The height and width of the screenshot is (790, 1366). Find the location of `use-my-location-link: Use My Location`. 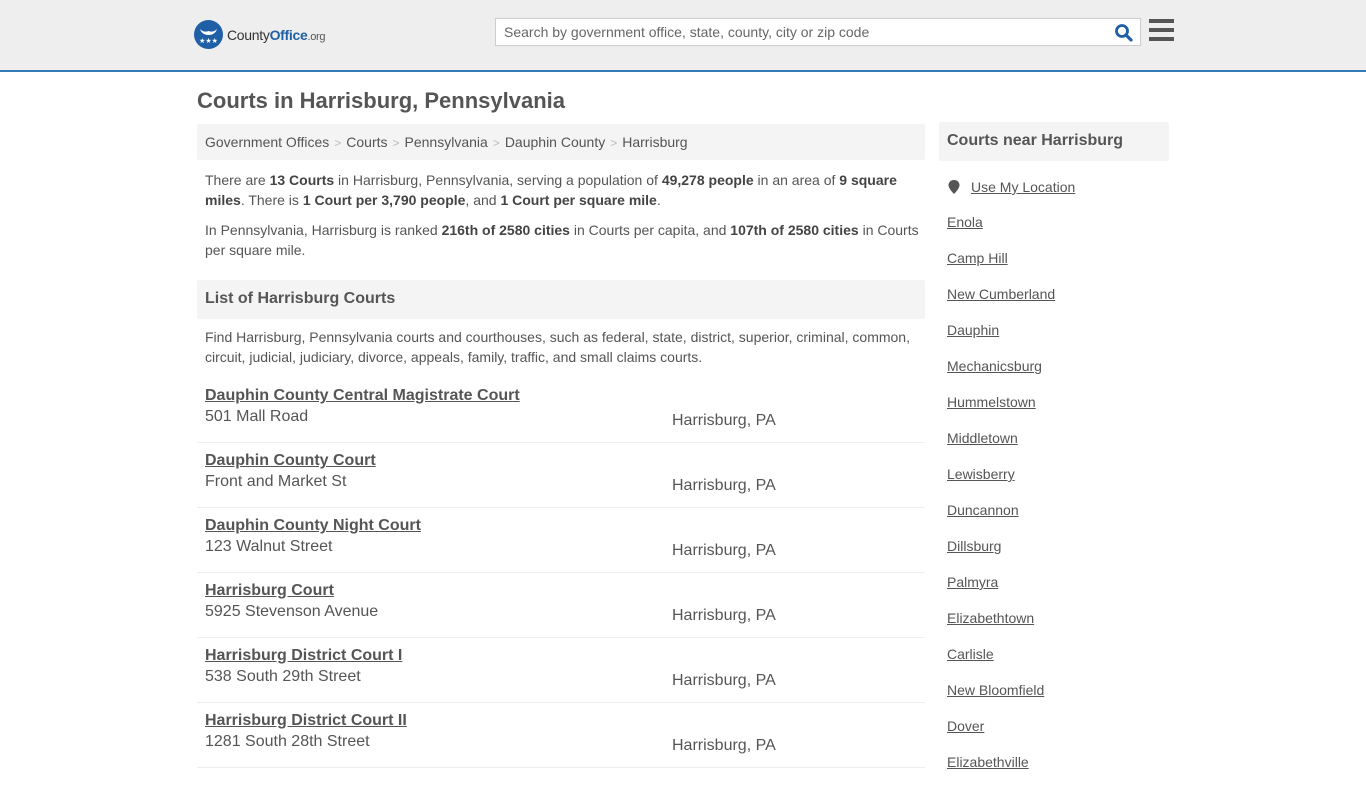

use-my-location-link: Use My Location is located at coordinates (1023, 187).